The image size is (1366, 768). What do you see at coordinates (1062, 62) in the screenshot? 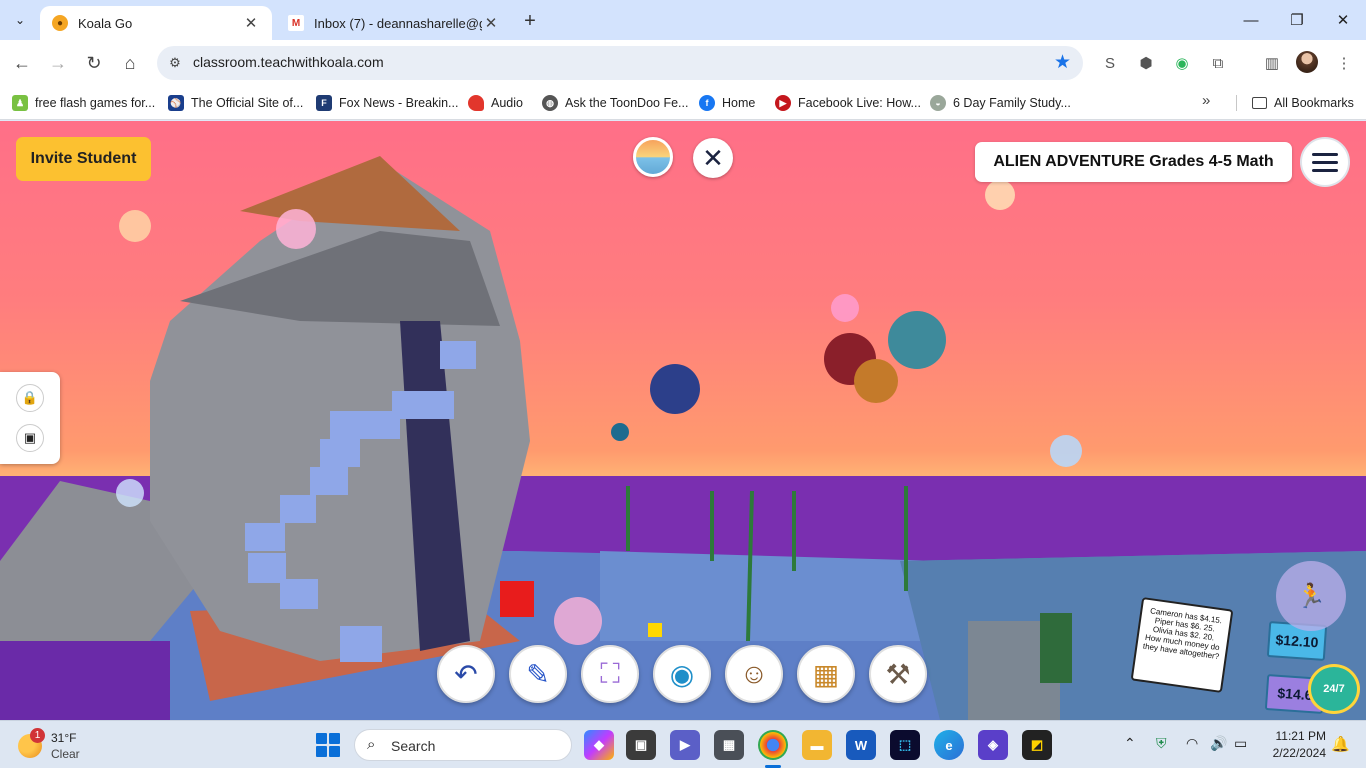
I see `bookmark-star-icon: ★` at bounding box center [1062, 62].